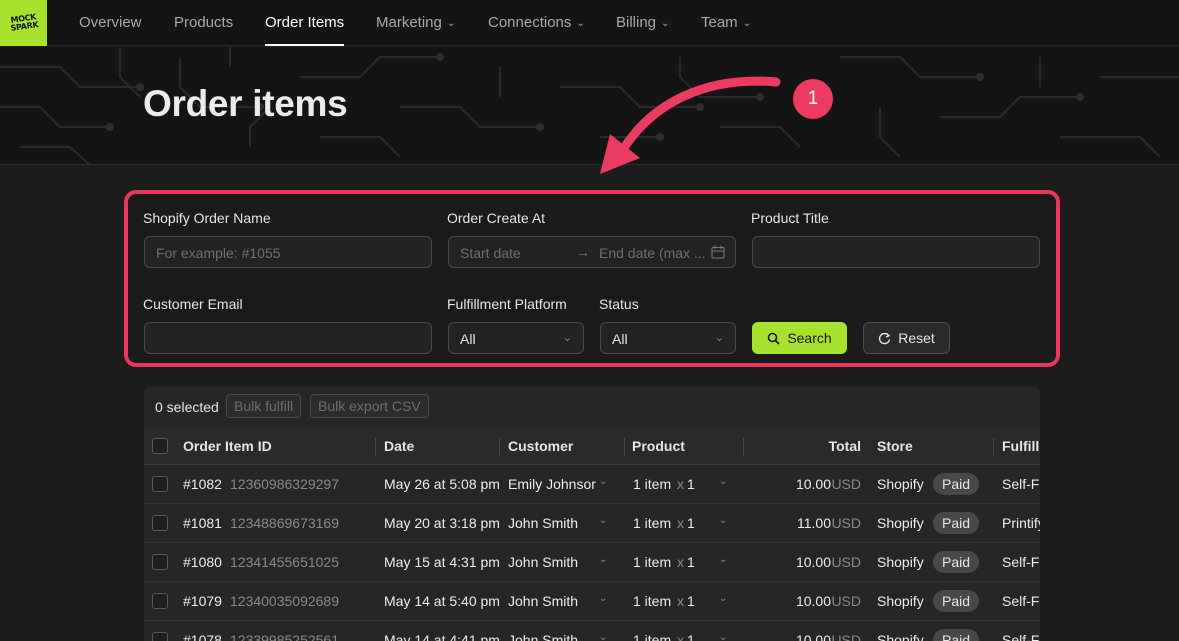 Image resolution: width=1179 pixels, height=641 pixels. I want to click on bulk-fulfill-button: Bulk fulfill, so click(264, 406).